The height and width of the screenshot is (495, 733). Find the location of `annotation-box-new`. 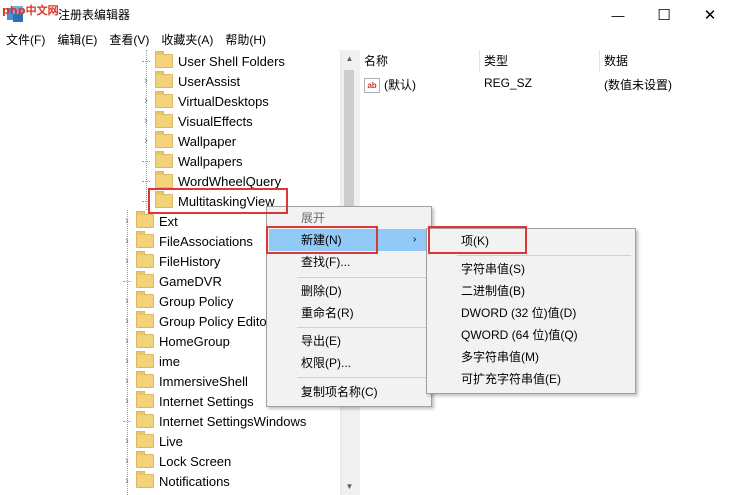

annotation-box-new is located at coordinates (322, 240).